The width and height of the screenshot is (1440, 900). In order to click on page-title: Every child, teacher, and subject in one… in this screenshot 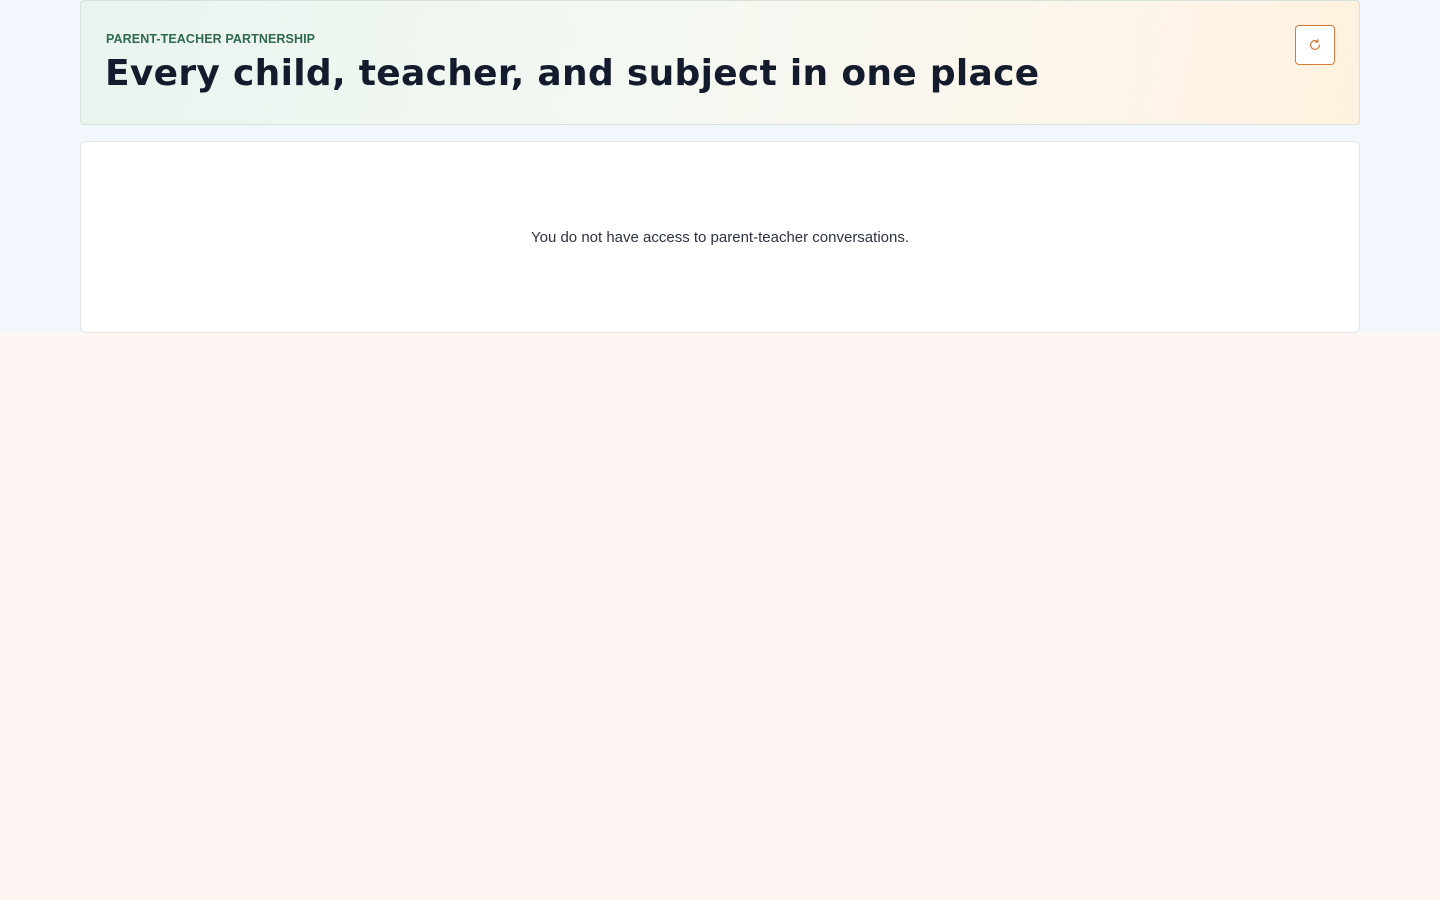, I will do `click(572, 73)`.